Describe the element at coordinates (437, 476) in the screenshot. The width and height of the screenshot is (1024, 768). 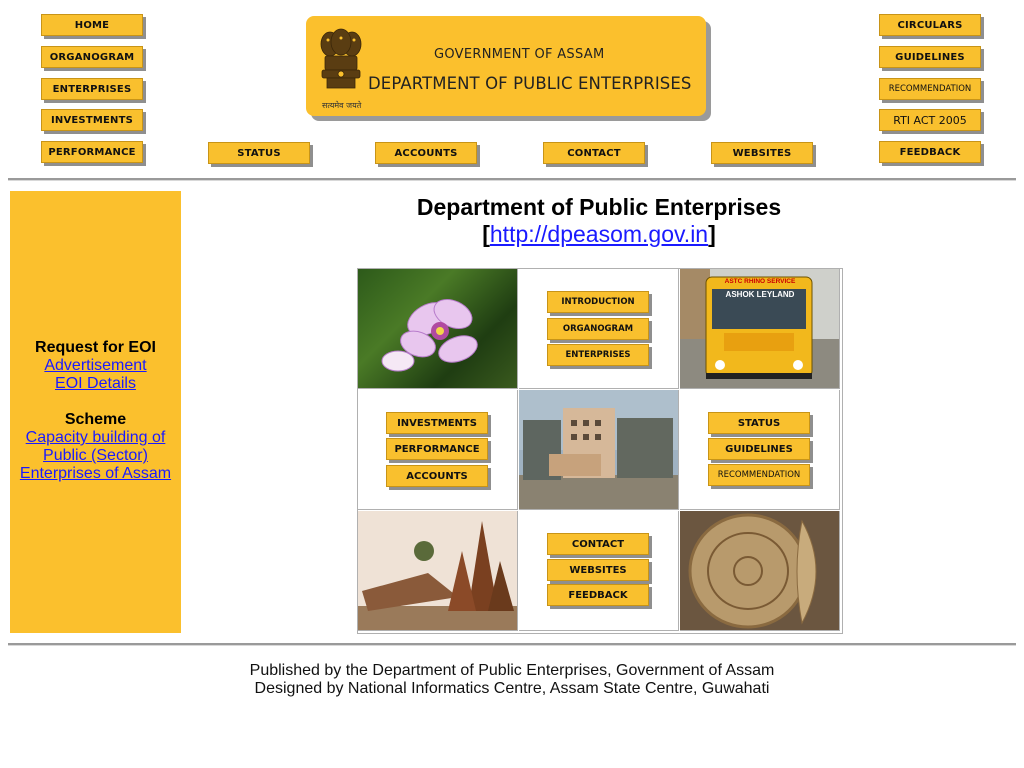
I see `grid-accounts-button: ACCOUNTS` at that location.